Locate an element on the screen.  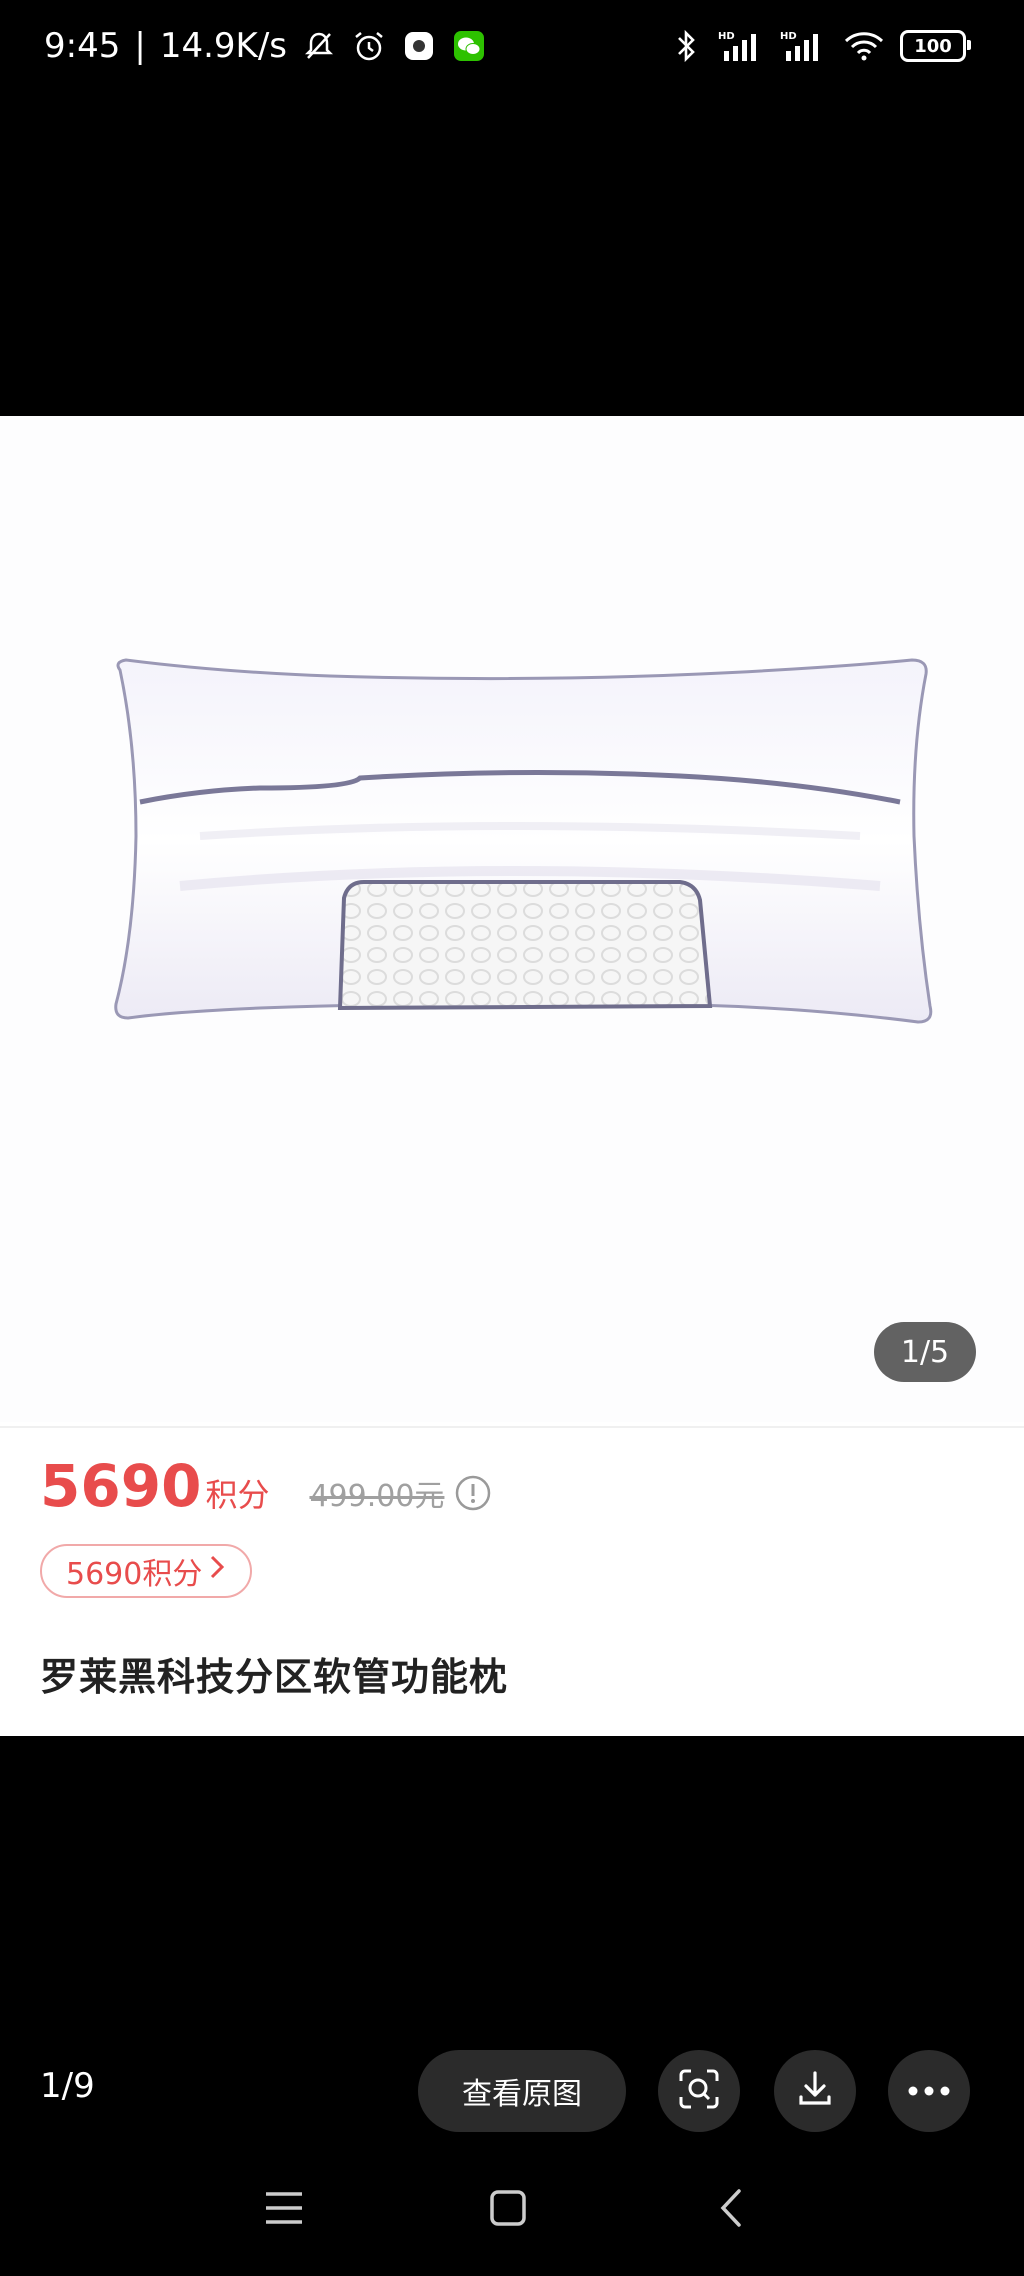
price-points: 5690 is located at coordinates (121, 1486).